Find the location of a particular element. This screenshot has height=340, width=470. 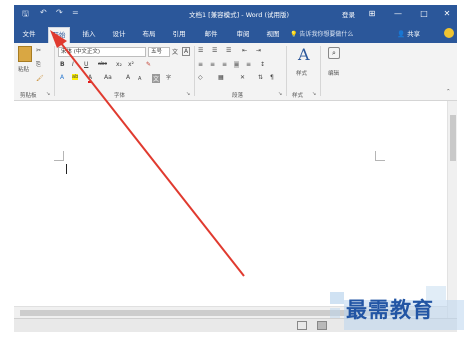

watermark-logo: 最需教育 is located at coordinates (398, 311).